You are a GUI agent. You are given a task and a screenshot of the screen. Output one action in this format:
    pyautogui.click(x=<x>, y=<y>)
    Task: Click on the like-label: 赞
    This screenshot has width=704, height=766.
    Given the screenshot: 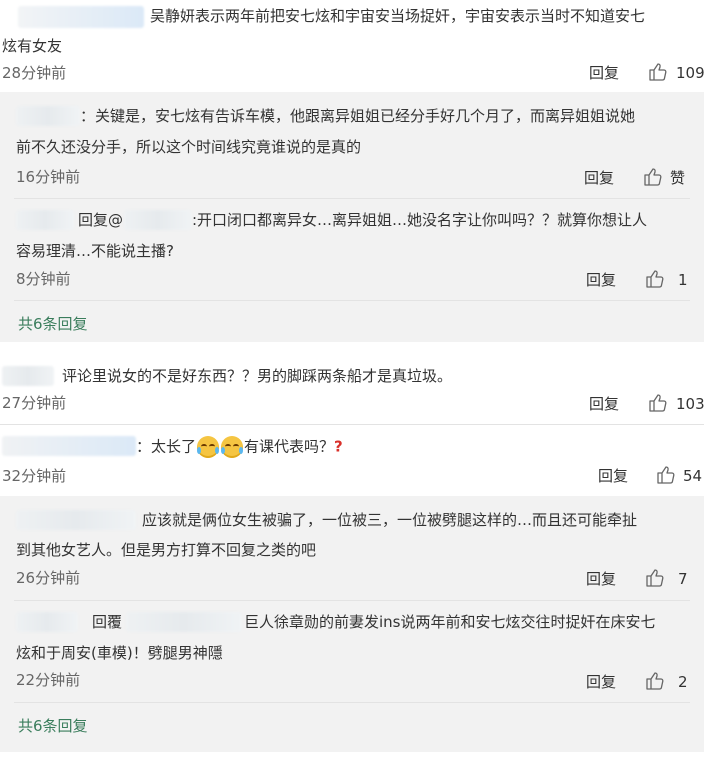 What is the action you would take?
    pyautogui.click(x=677, y=178)
    